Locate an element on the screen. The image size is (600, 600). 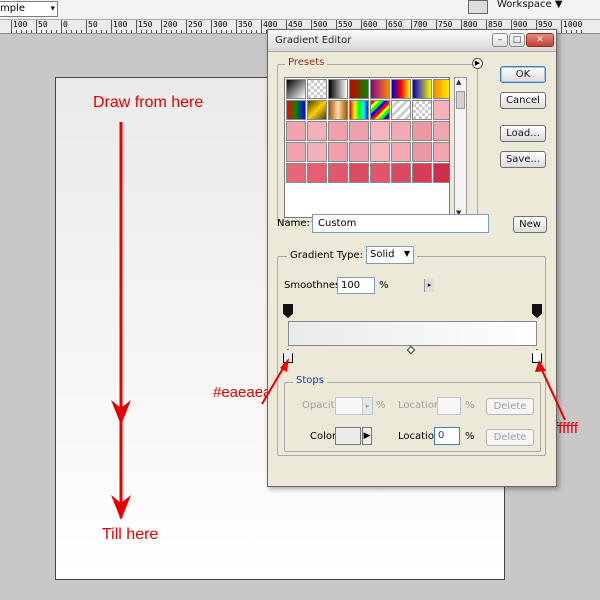
presets-group: Presets ▶ ▲ ▼ is located at coordinates (380, 139).